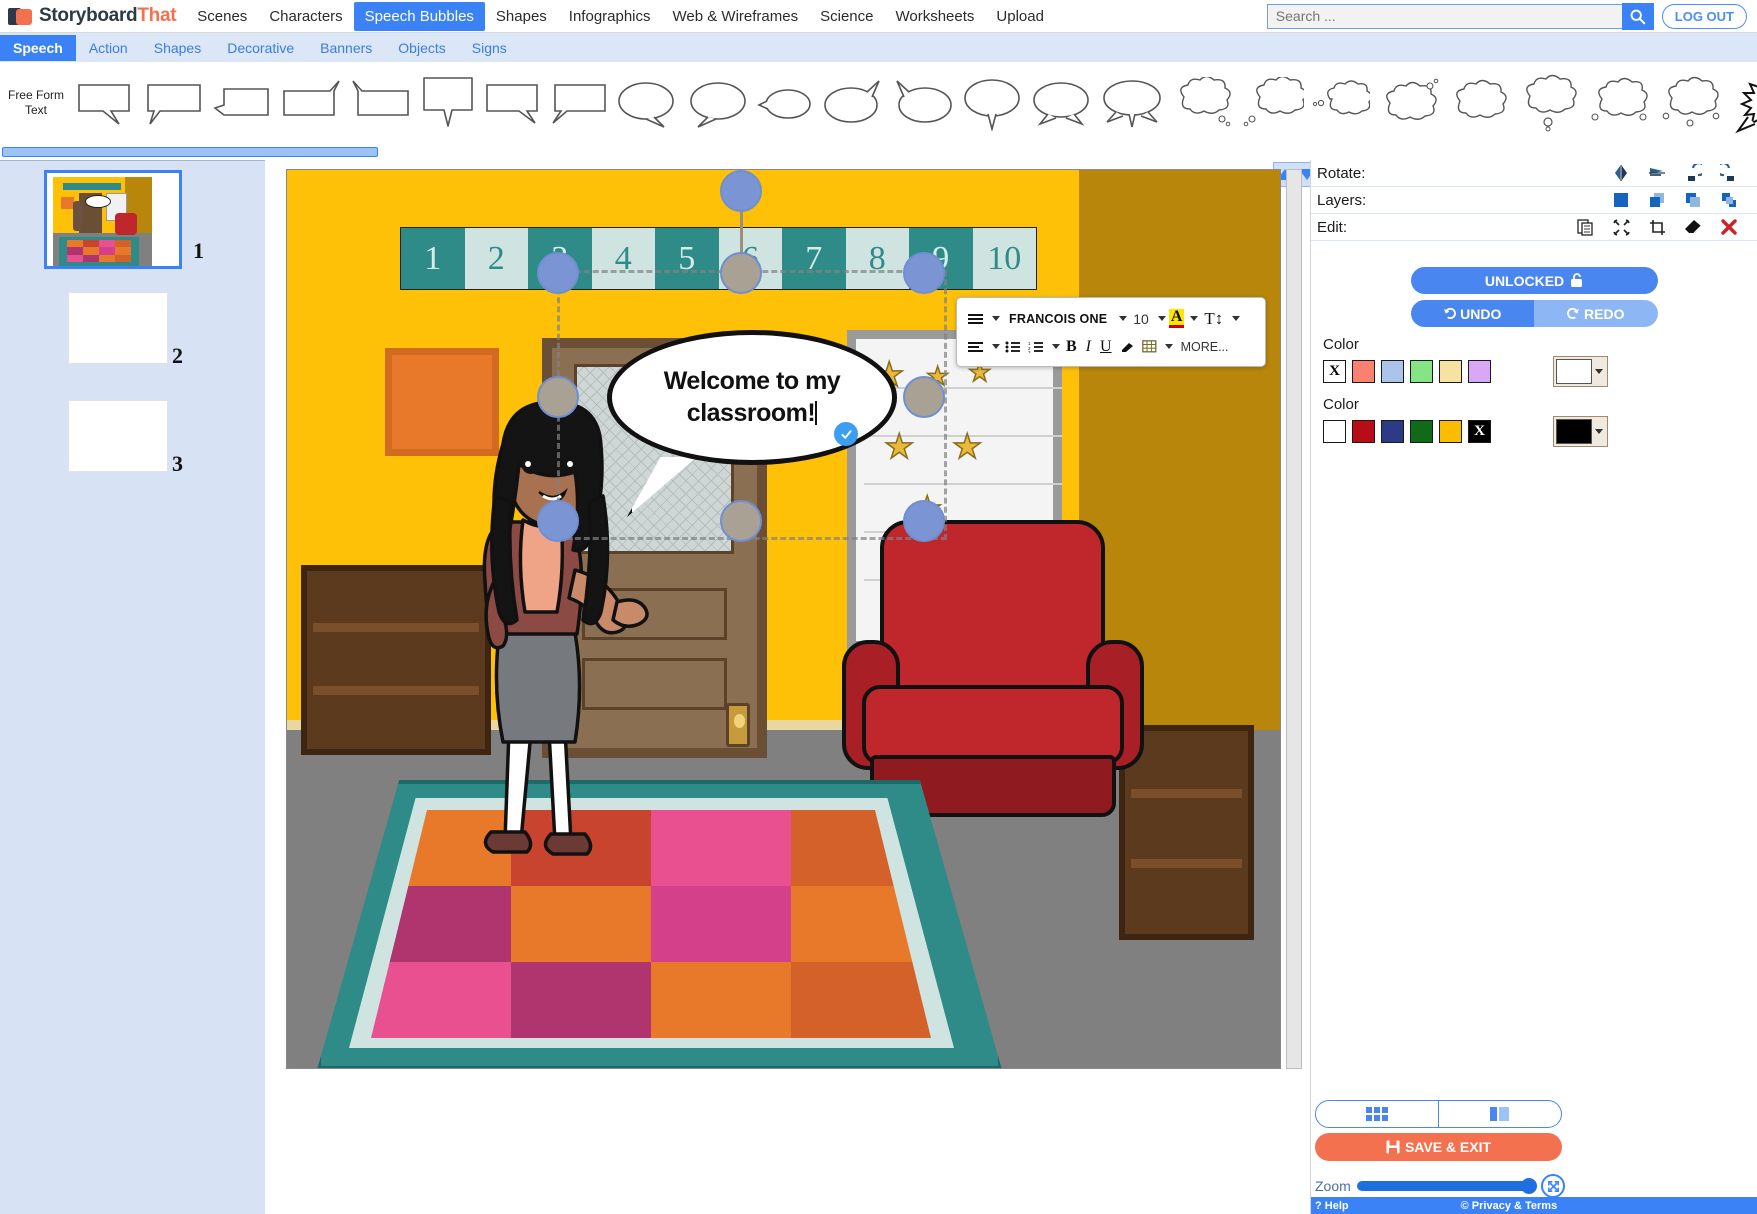 Image resolution: width=1757 pixels, height=1214 pixels. What do you see at coordinates (1450, 431) in the screenshot?
I see `stroke-swatch-amber` at bounding box center [1450, 431].